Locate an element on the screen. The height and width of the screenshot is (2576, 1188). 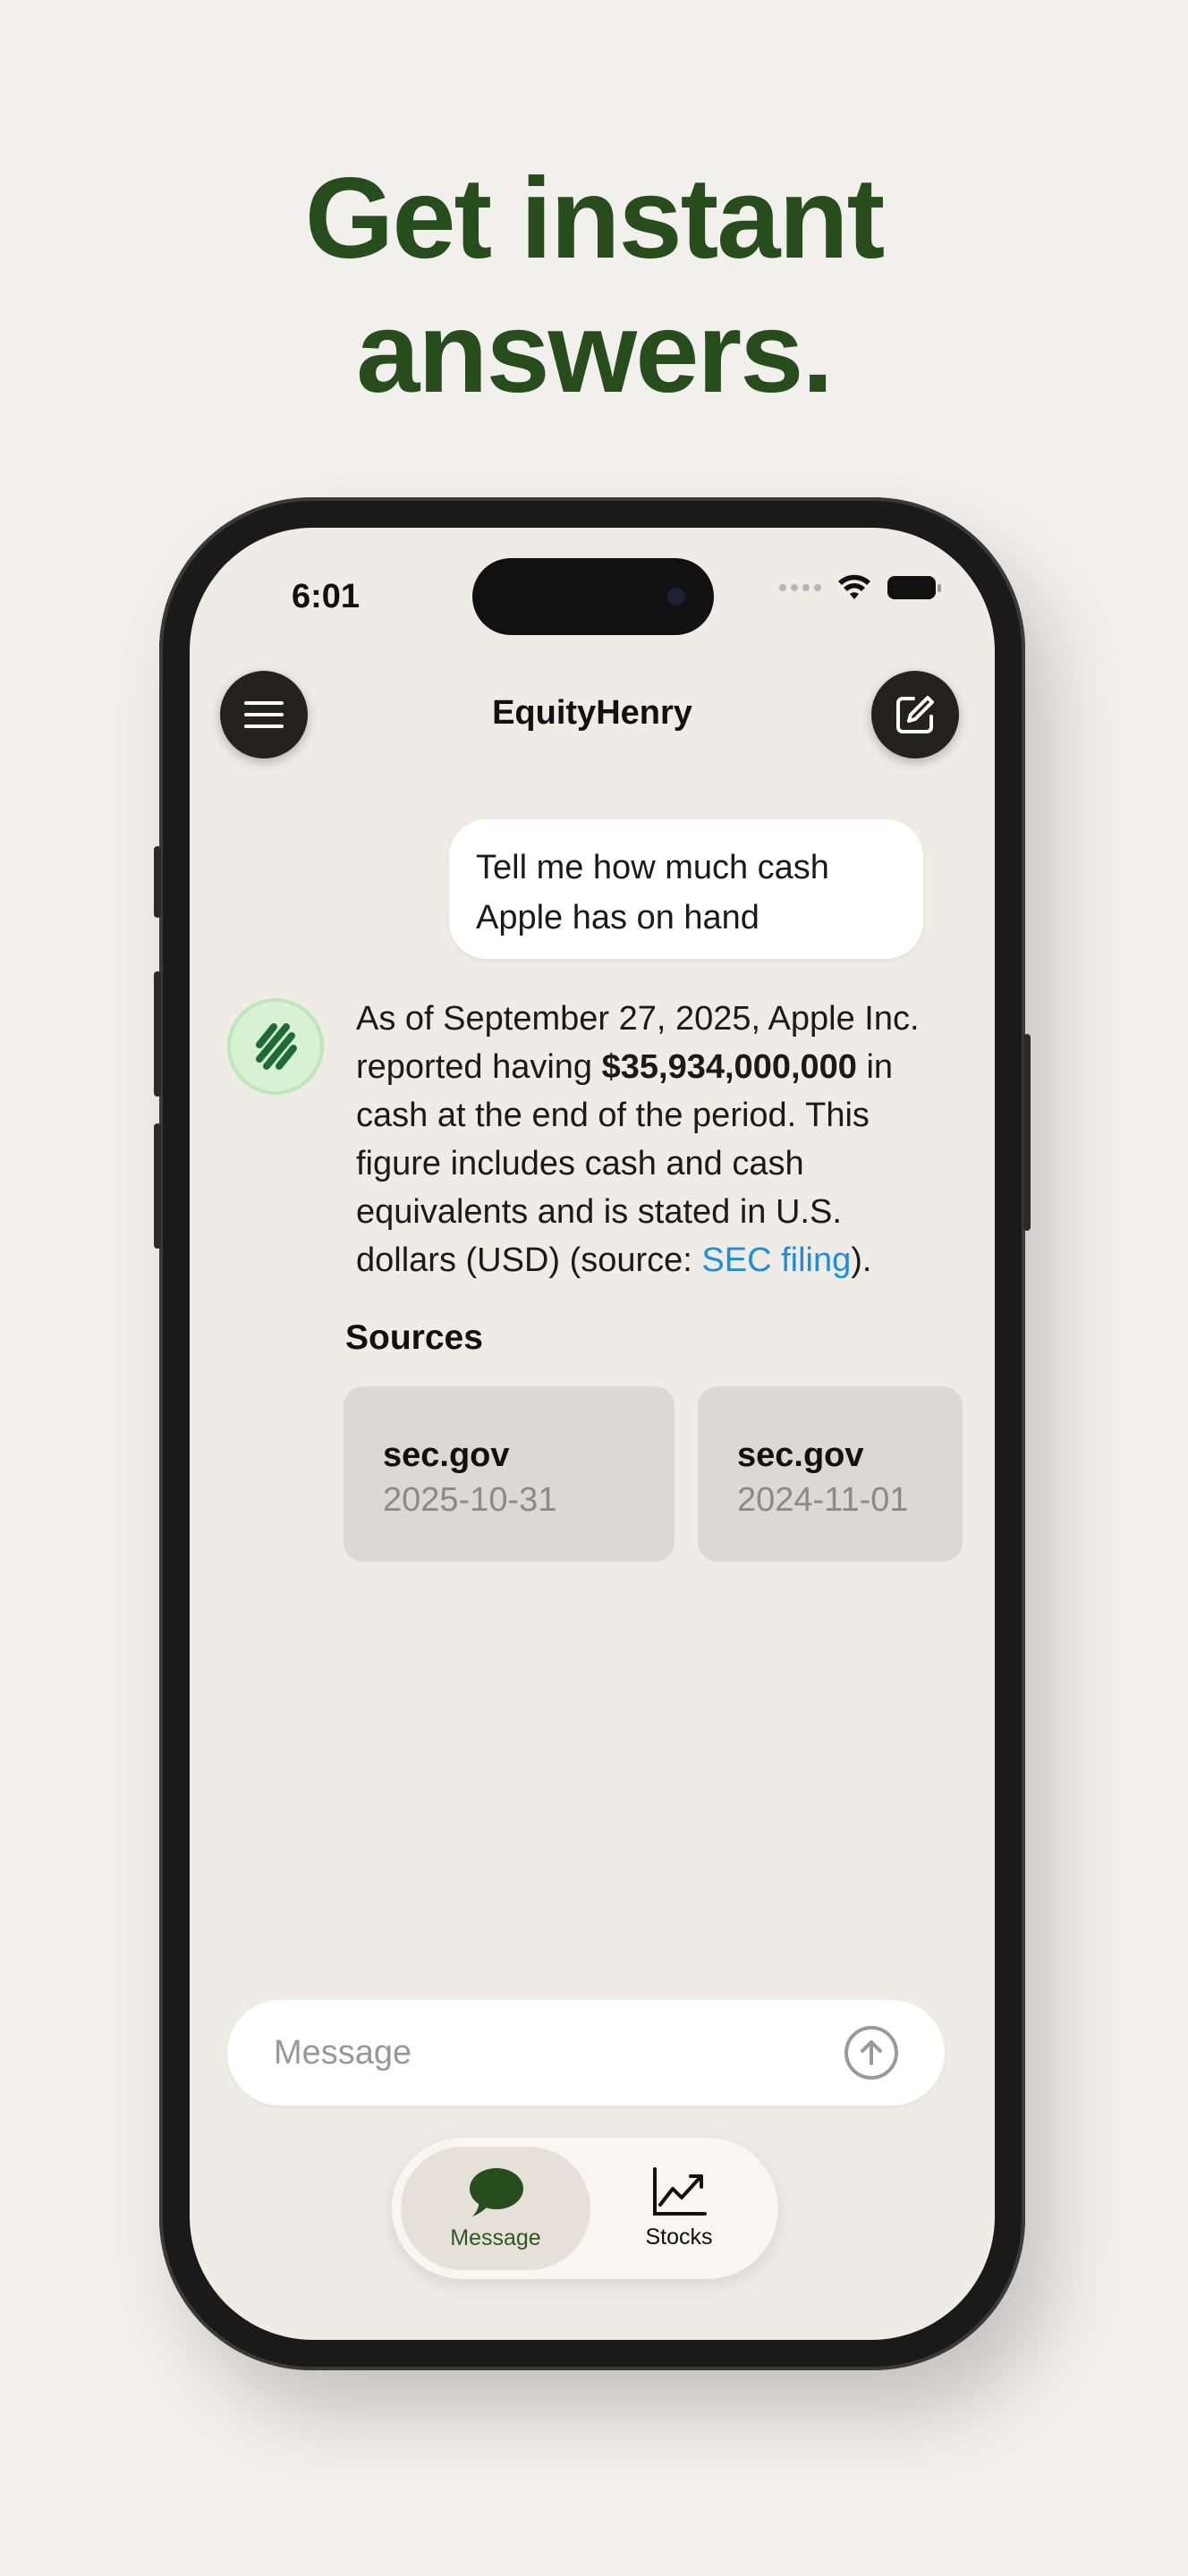
status-indicators is located at coordinates (860, 587).